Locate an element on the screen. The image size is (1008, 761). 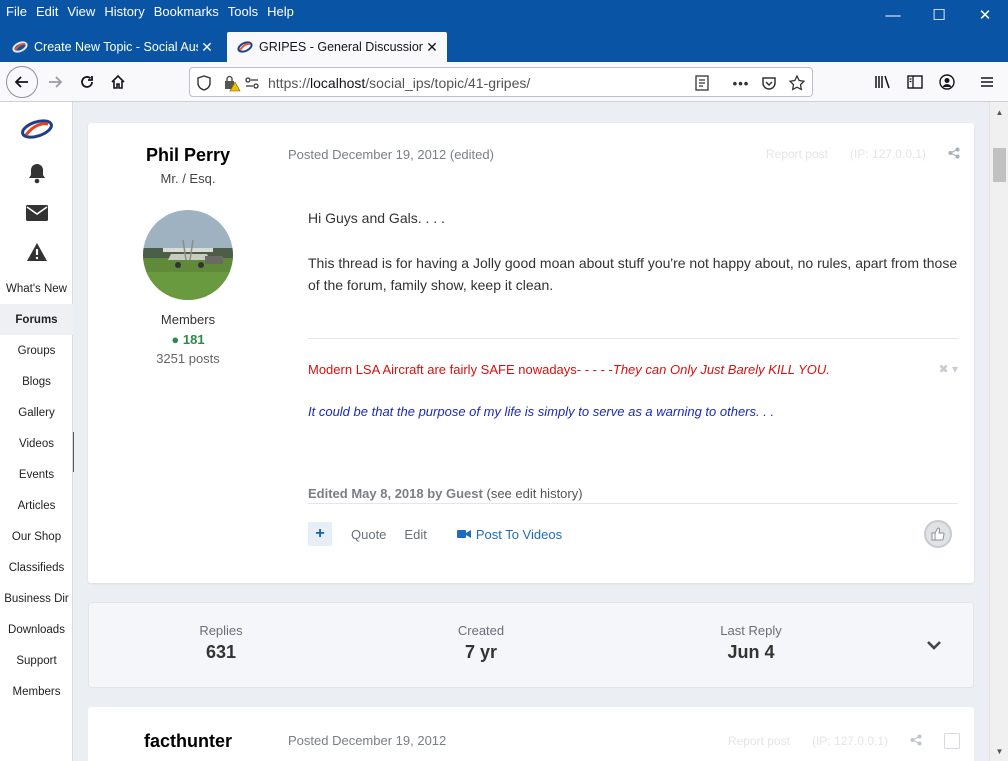
post-controls: + Quote Edit Post To Videos is located at coordinates (435, 534).